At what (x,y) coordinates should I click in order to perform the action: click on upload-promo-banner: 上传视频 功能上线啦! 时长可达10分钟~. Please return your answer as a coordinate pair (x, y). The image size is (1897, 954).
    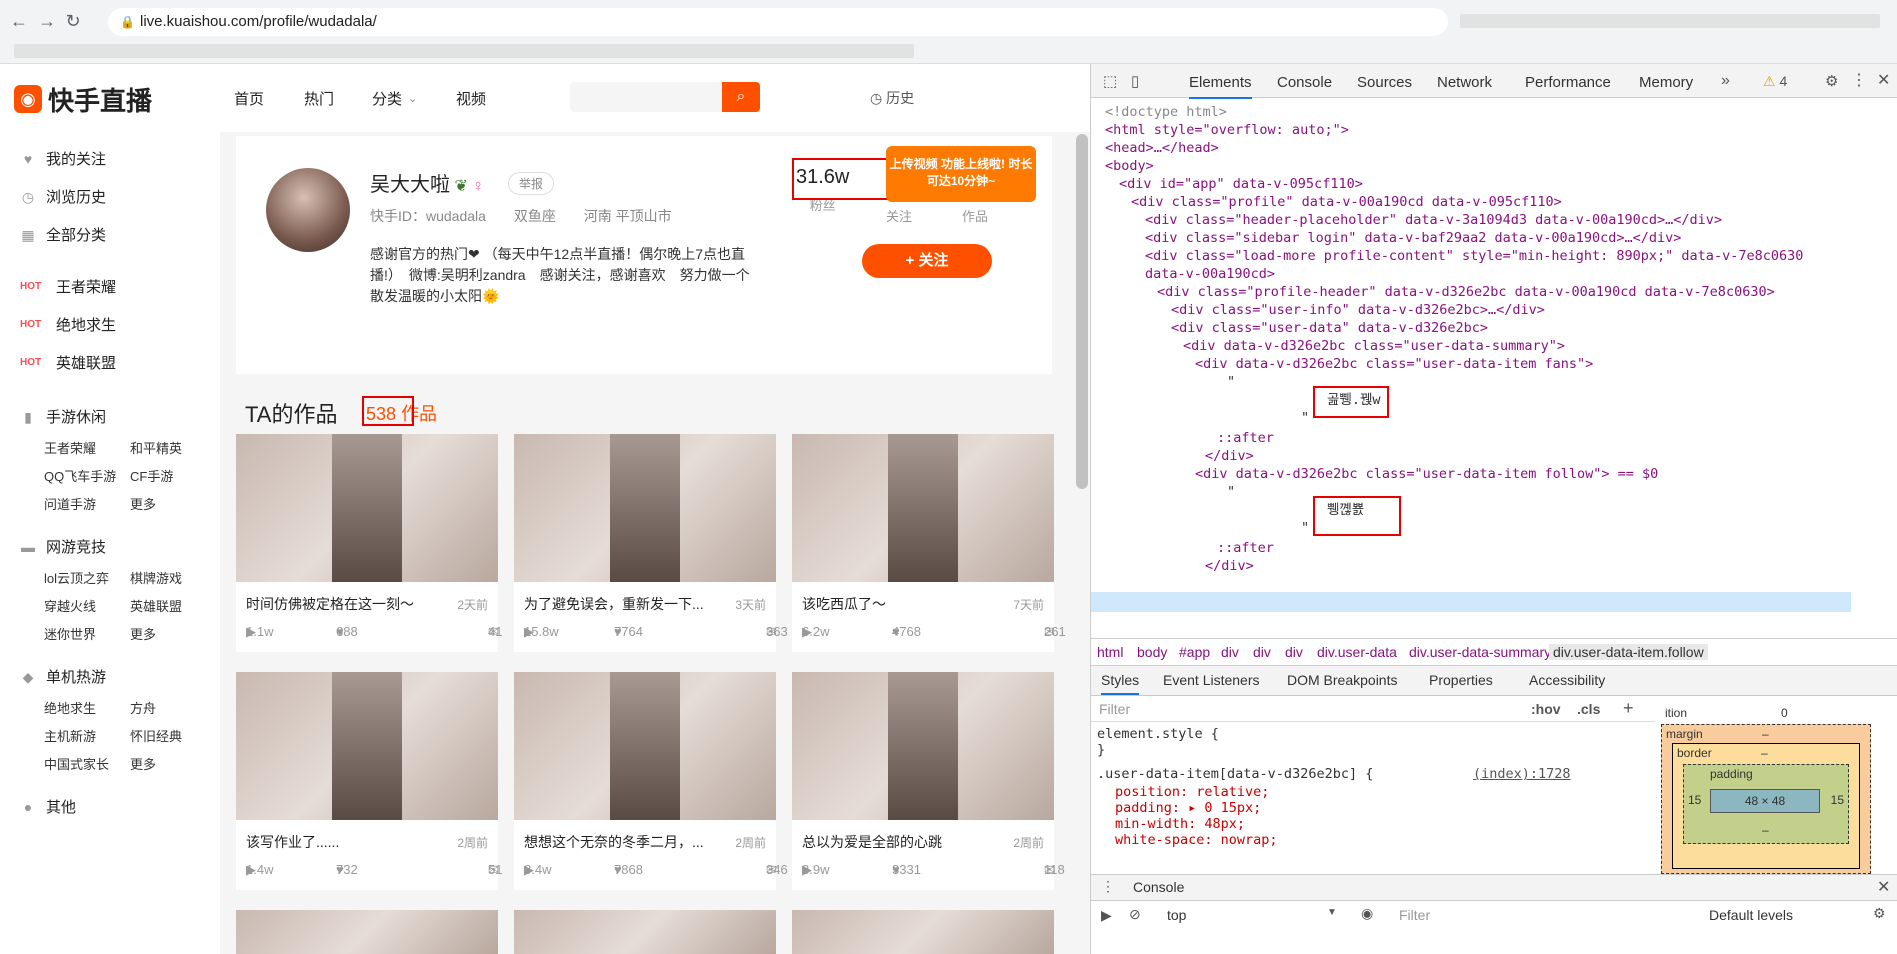
    Looking at the image, I should click on (961, 174).